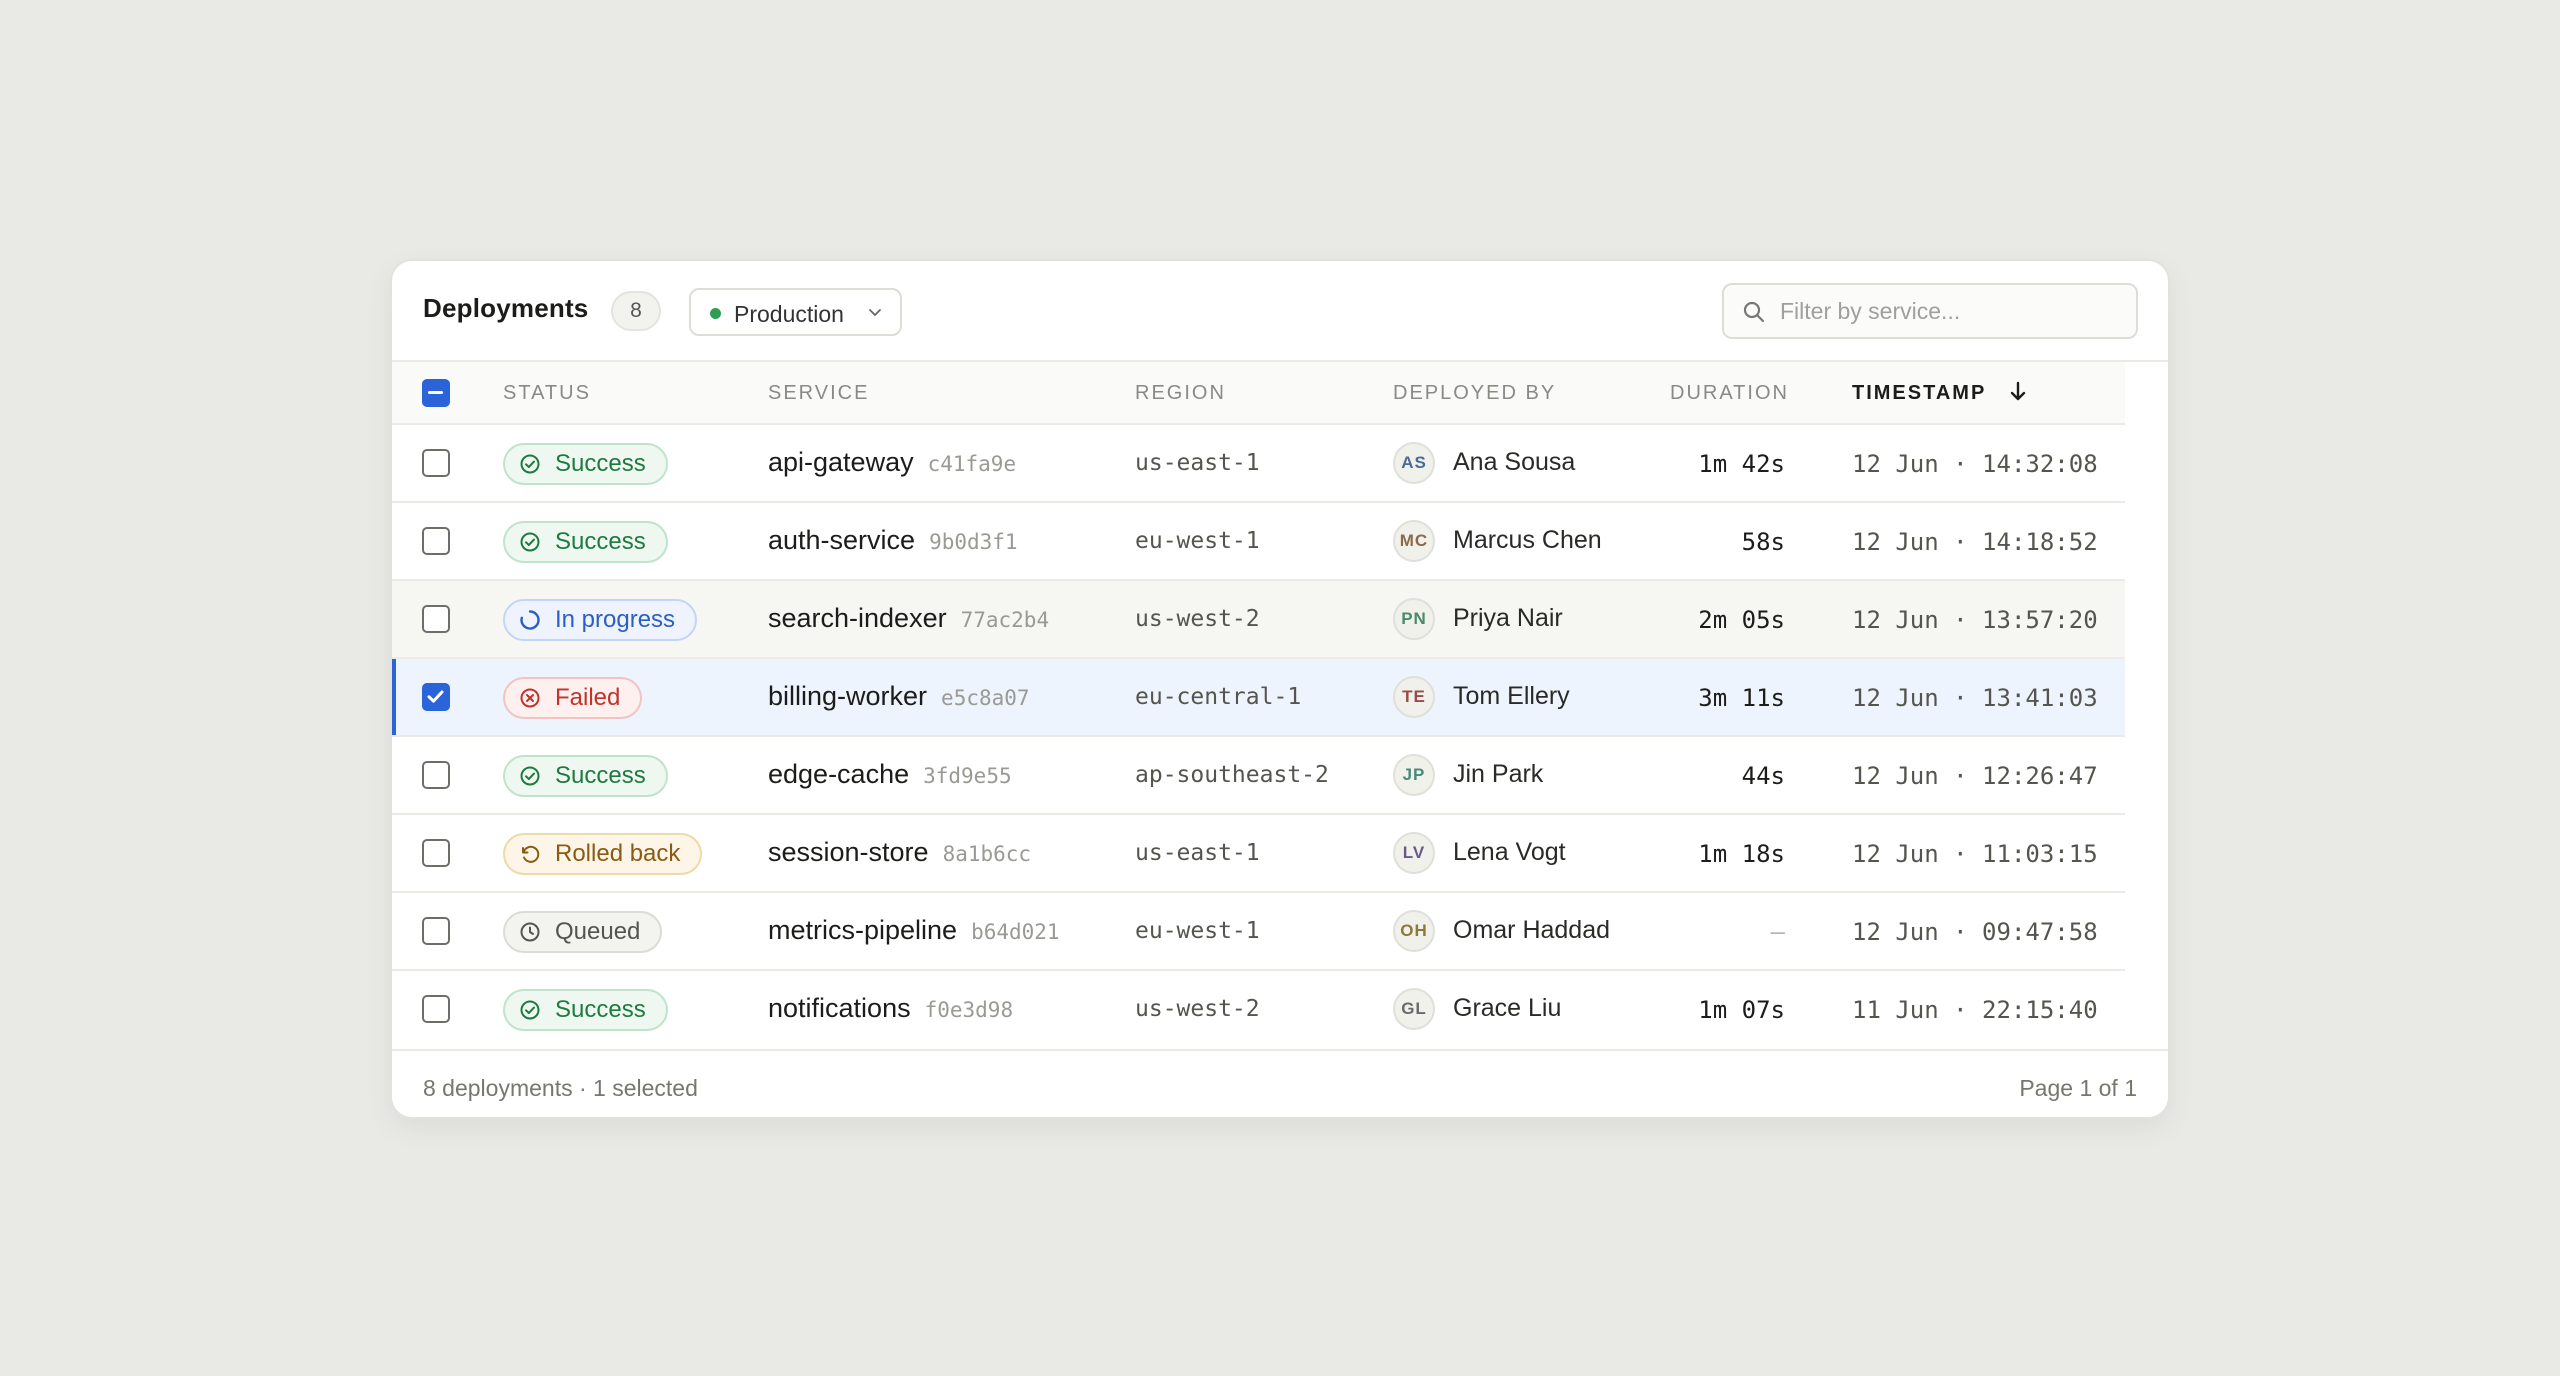 Image resolution: width=2560 pixels, height=1376 pixels. I want to click on service-cell: metrics-pipeline b64d021, so click(914, 930).